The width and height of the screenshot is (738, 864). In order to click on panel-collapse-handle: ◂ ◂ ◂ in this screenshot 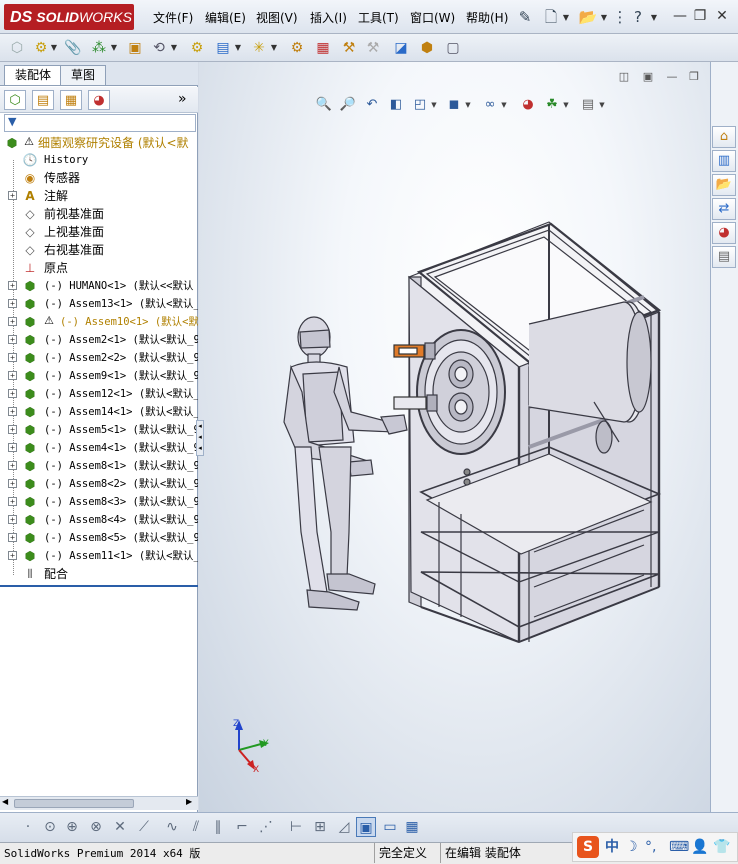, I will do `click(200, 438)`.